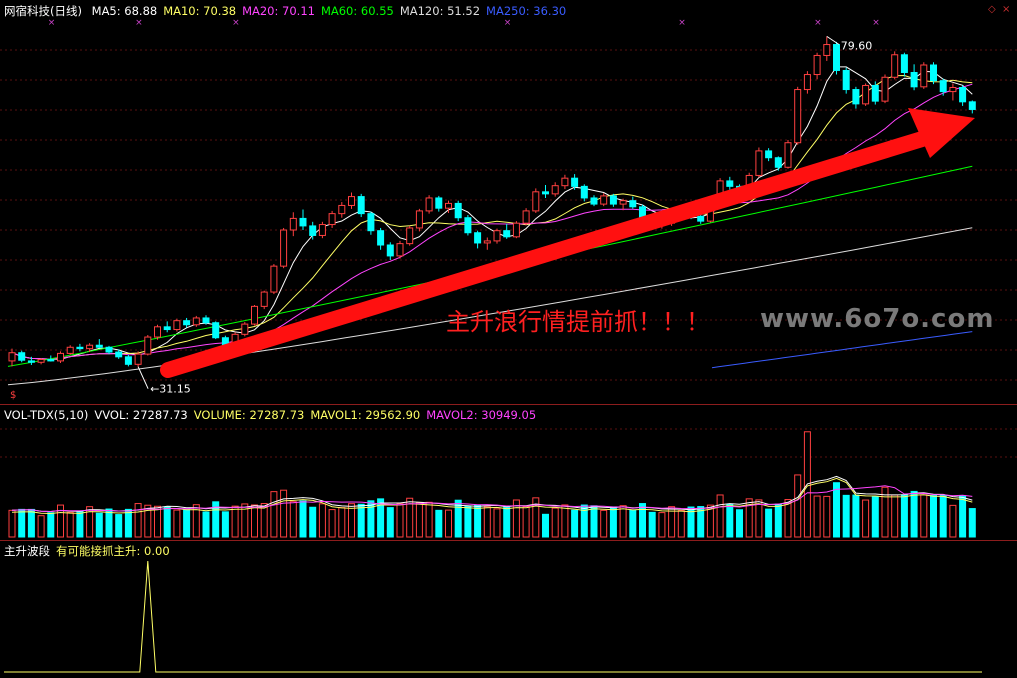 This screenshot has width=1017, height=678. Describe the element at coordinates (13, 395) in the screenshot. I see `dollar-mark: $` at that location.